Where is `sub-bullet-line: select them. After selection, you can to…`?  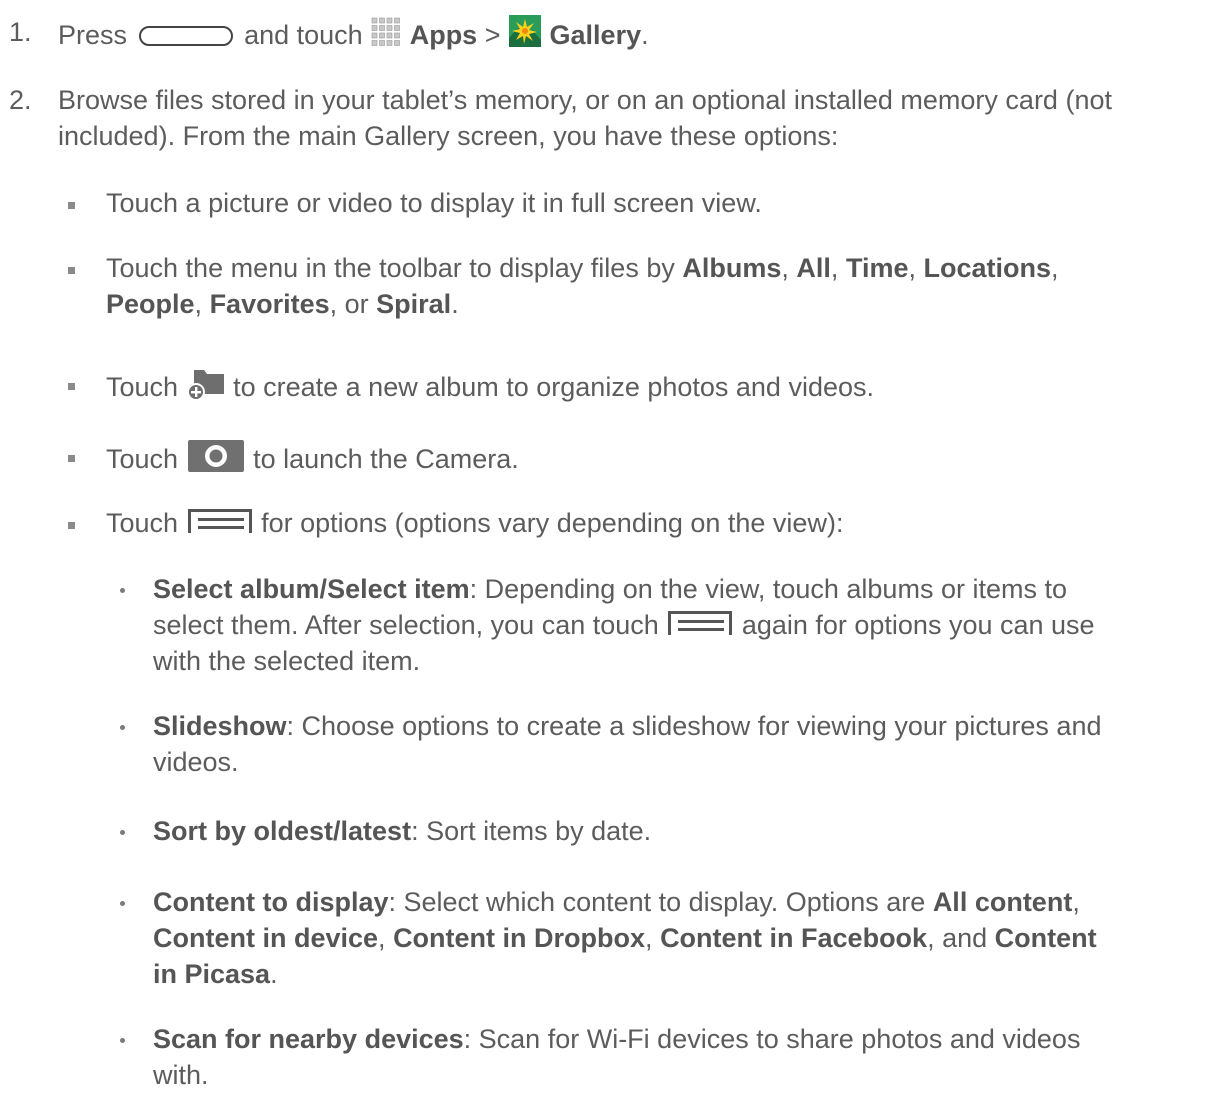
sub-bullet-line: select them. After selection, you can to… is located at coordinates (624, 625).